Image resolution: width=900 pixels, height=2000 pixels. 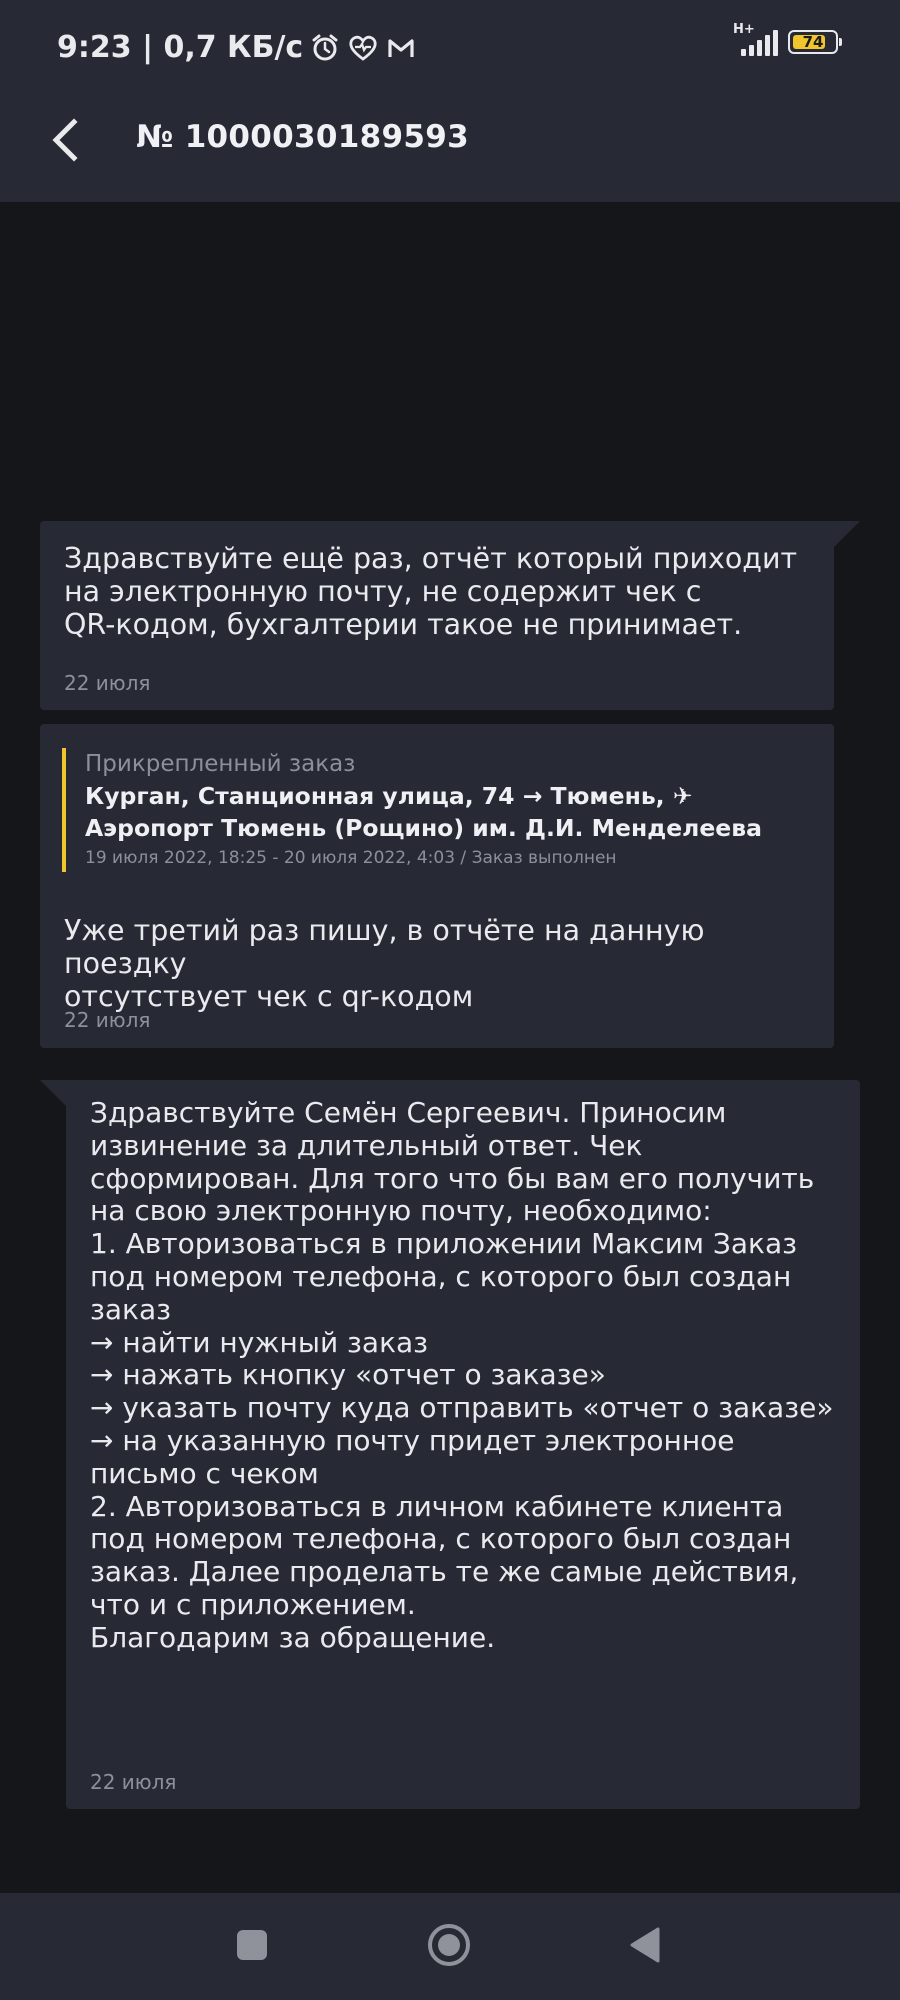 What do you see at coordinates (363, 48) in the screenshot?
I see `heart-icon` at bounding box center [363, 48].